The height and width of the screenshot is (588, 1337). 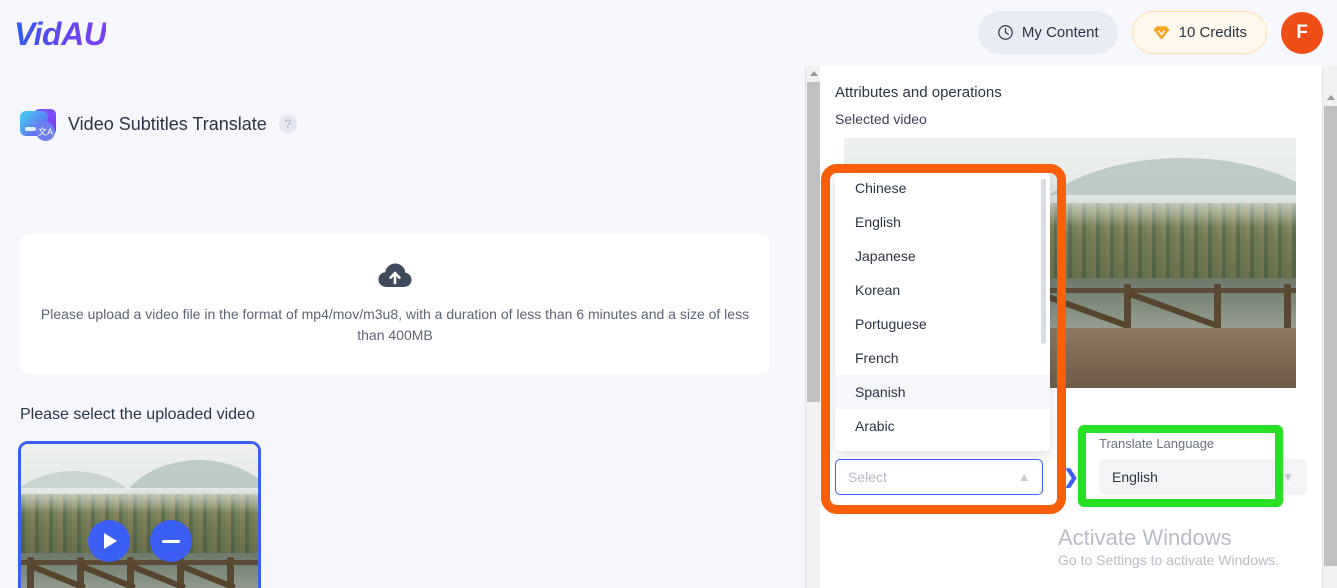 I want to click on credits-button: 10 Credits, so click(x=1199, y=32).